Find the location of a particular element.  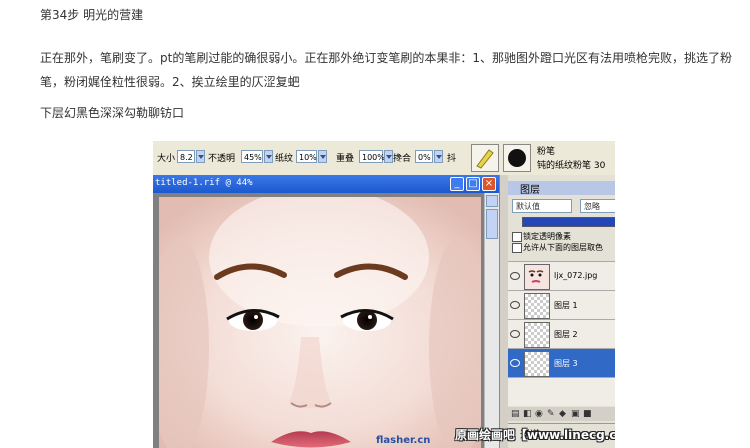

pick-up-color-checkbox is located at coordinates (517, 248).